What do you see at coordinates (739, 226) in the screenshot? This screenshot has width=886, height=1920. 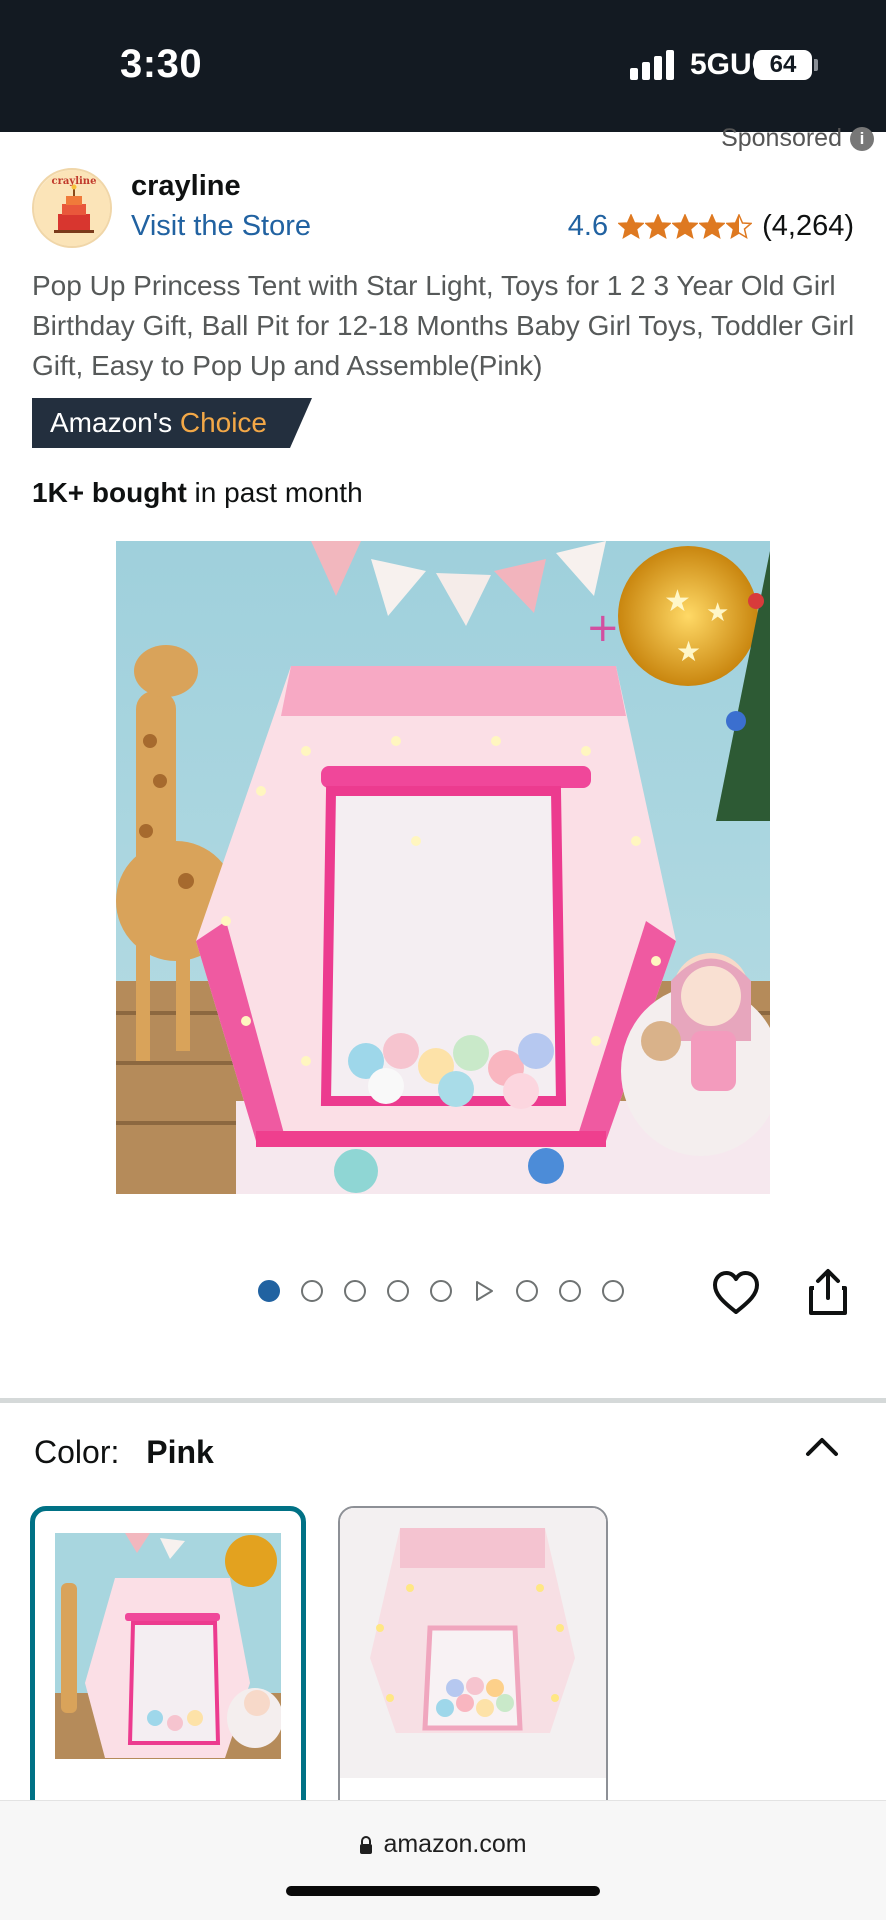 I see `star-half-icon` at bounding box center [739, 226].